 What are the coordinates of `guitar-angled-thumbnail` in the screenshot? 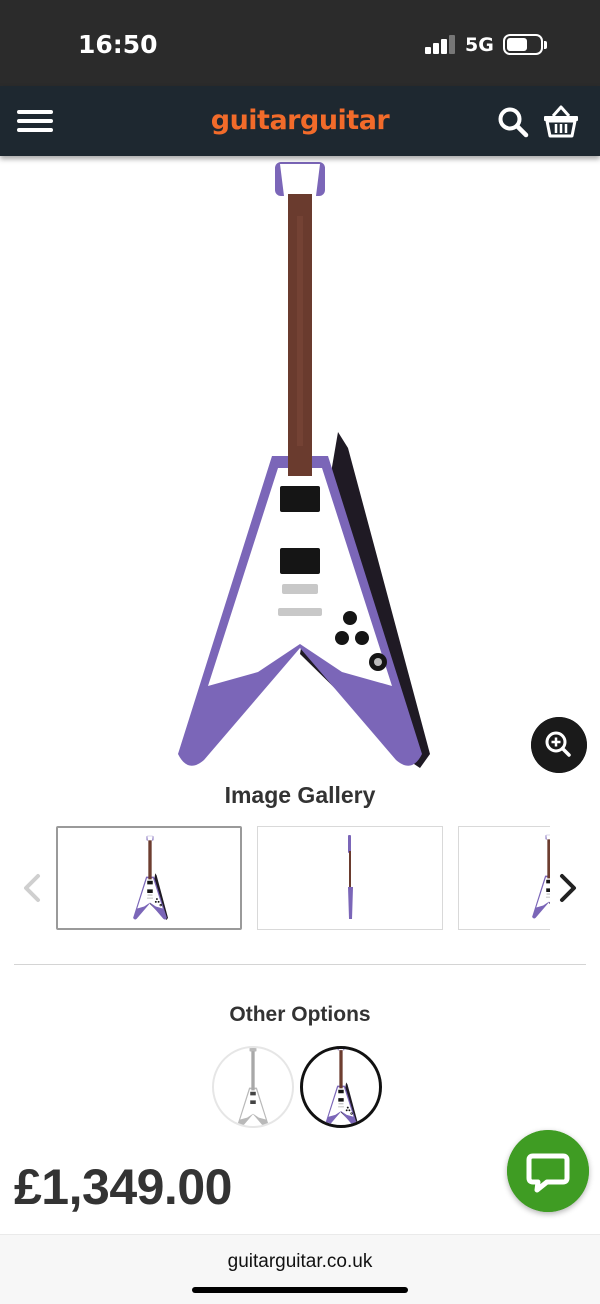 It's located at (541, 876).